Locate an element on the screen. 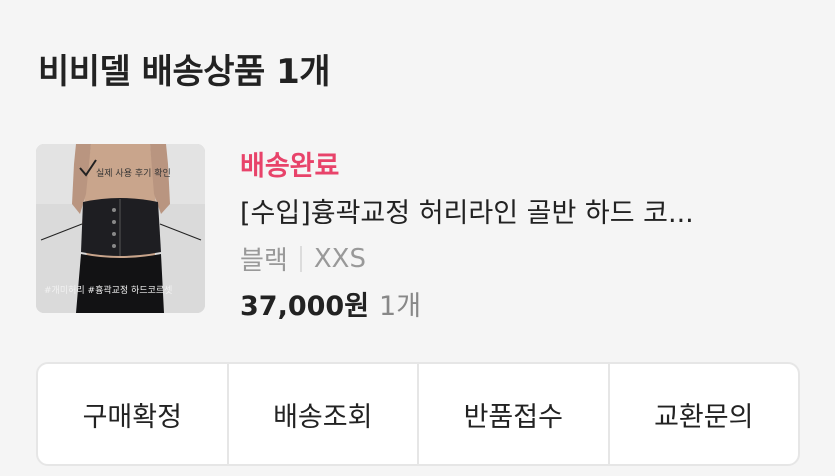 The image size is (835, 476). product-price: 37,000원 is located at coordinates (305, 306).